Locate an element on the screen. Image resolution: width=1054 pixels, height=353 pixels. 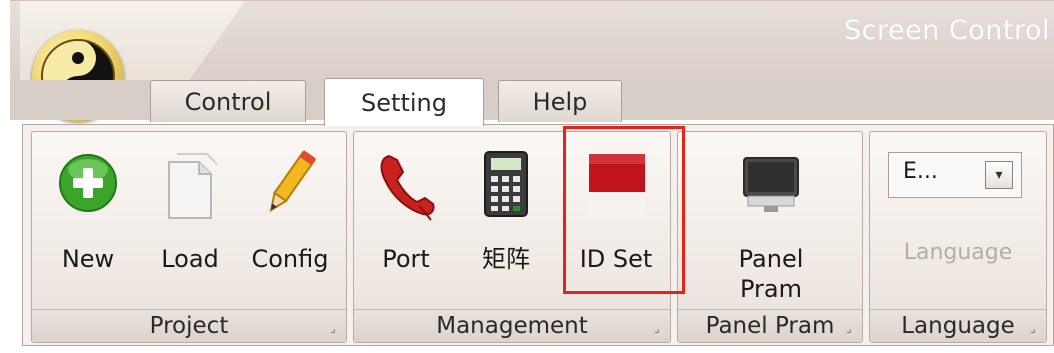
tab-setting-label: Setting is located at coordinates (404, 103).